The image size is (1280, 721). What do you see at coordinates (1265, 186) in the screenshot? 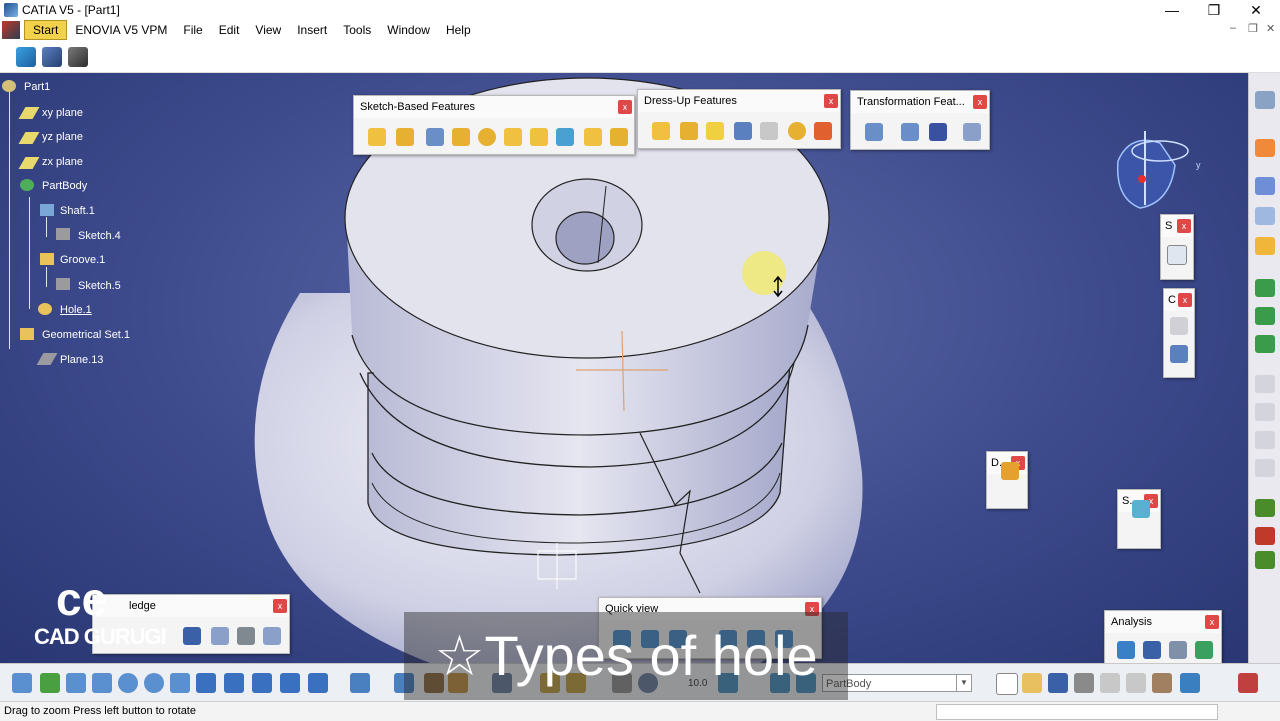
I see `annotation-icon` at bounding box center [1265, 186].